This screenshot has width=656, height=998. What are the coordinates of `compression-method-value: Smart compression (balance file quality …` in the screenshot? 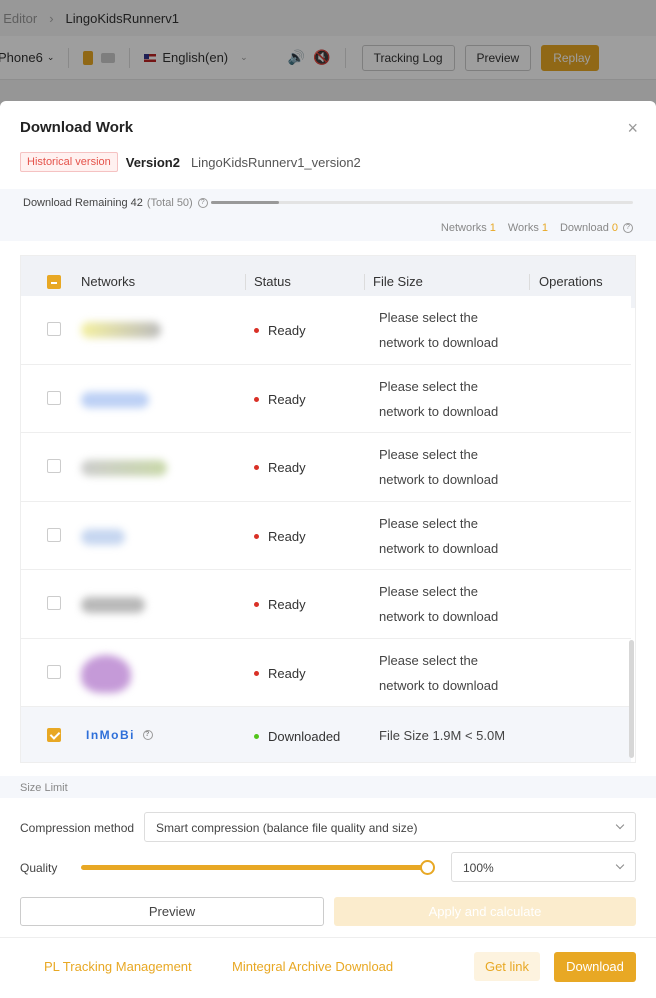 It's located at (287, 828).